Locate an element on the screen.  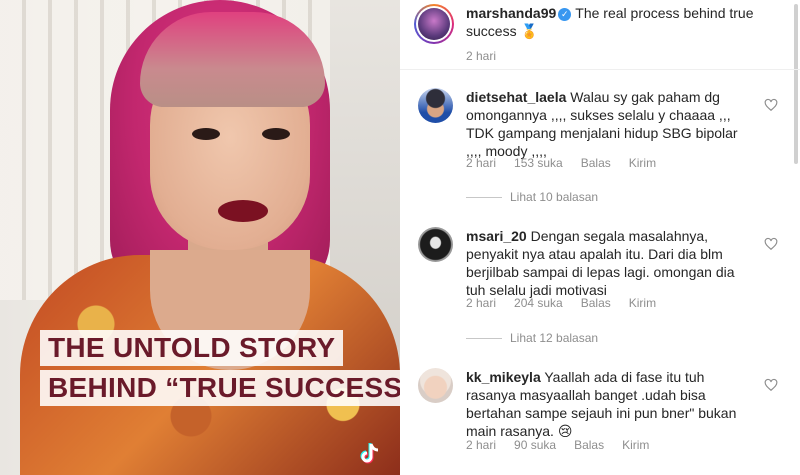
lips is located at coordinates (243, 211).